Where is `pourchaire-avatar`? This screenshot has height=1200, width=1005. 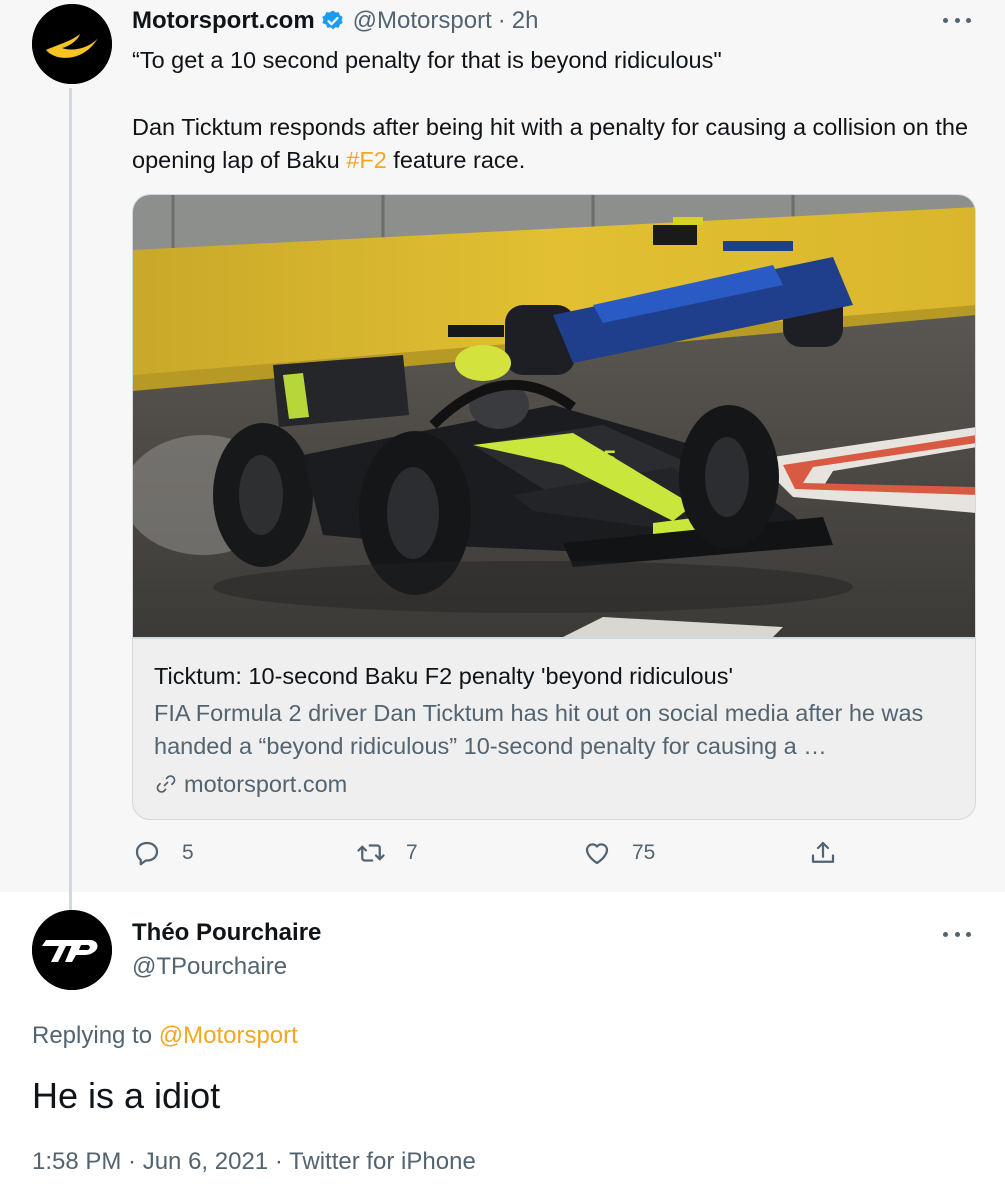
pourchaire-avatar is located at coordinates (72, 950).